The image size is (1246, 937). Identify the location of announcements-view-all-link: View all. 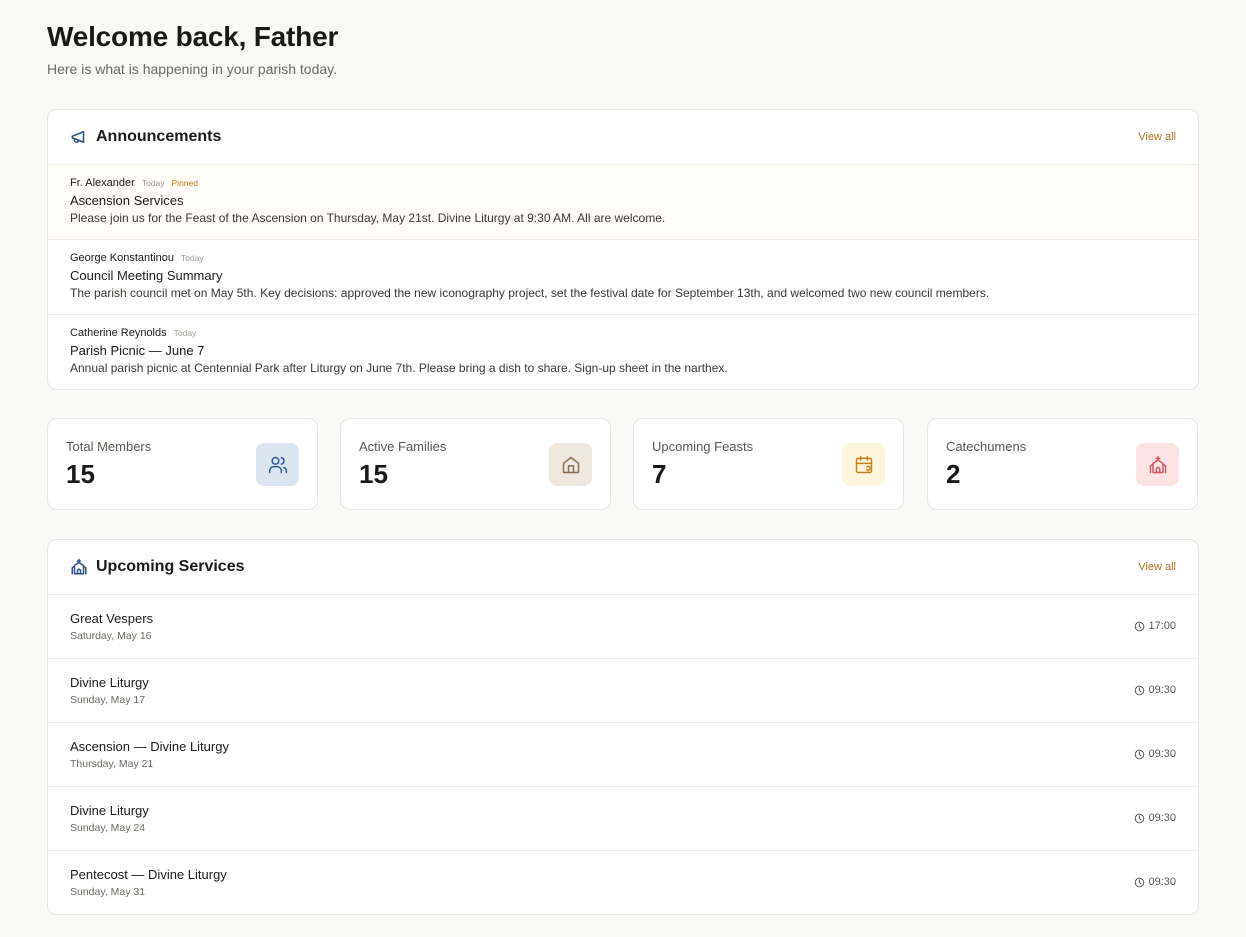
(1157, 137).